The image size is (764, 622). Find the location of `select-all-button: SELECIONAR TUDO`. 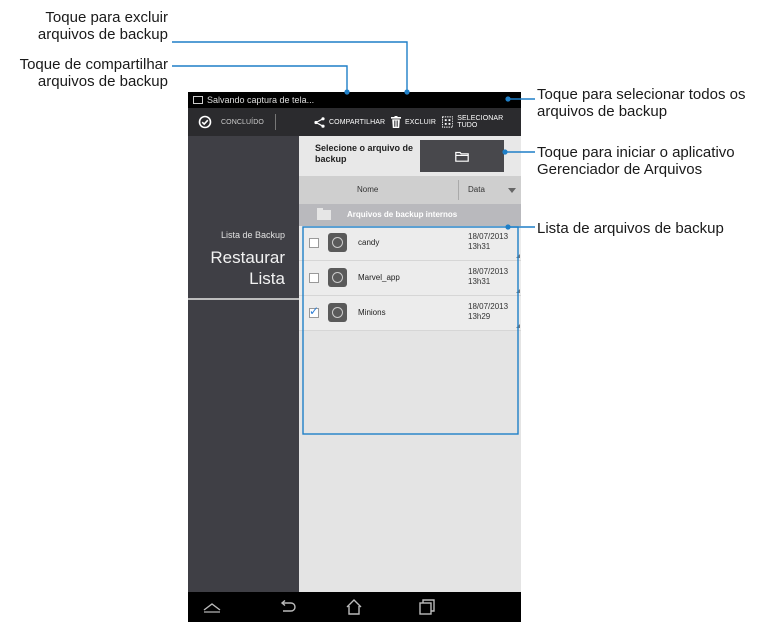

select-all-button: SELECIONAR TUDO is located at coordinates (481, 122).